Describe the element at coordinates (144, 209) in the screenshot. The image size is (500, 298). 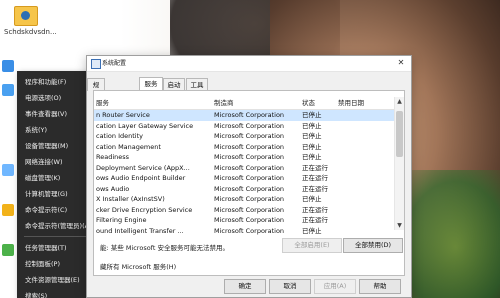
I see `service-name: cker Drive Encryption Service` at that location.